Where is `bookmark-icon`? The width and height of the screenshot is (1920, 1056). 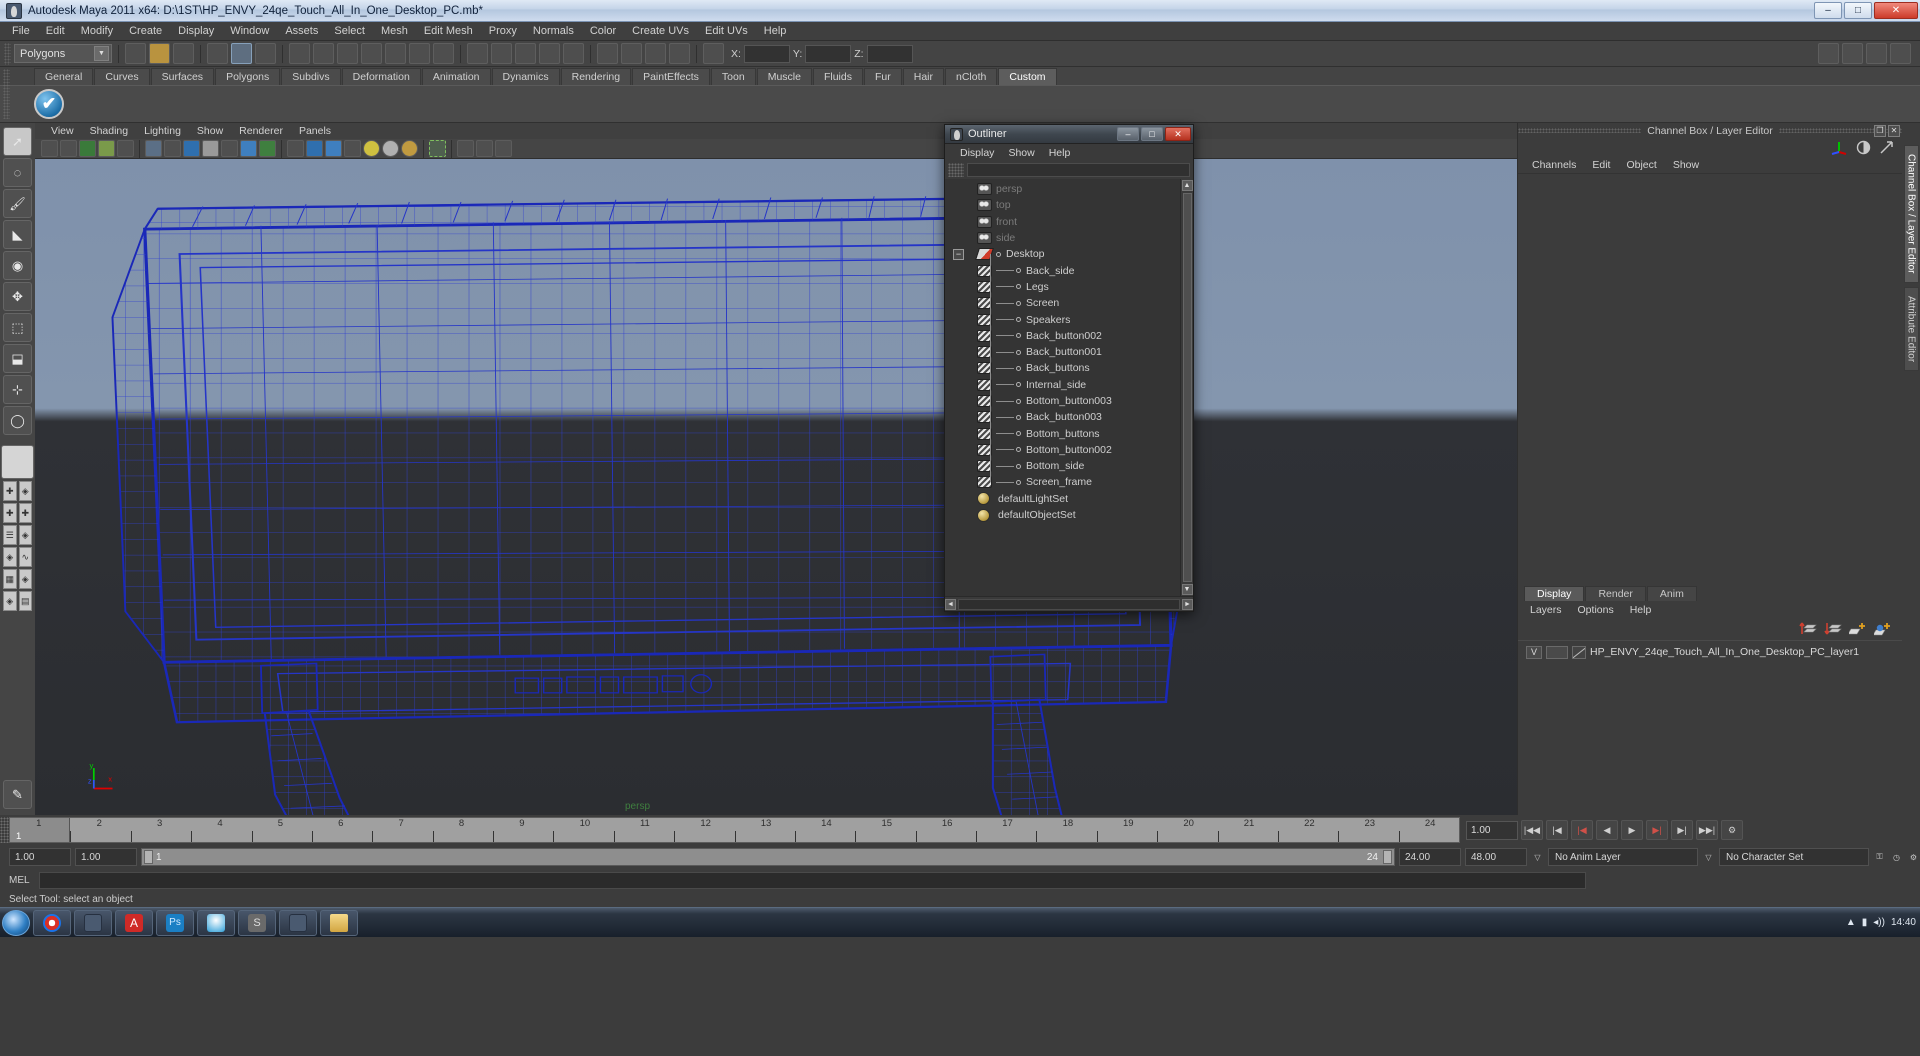 bookmark-icon is located at coordinates (87, 148).